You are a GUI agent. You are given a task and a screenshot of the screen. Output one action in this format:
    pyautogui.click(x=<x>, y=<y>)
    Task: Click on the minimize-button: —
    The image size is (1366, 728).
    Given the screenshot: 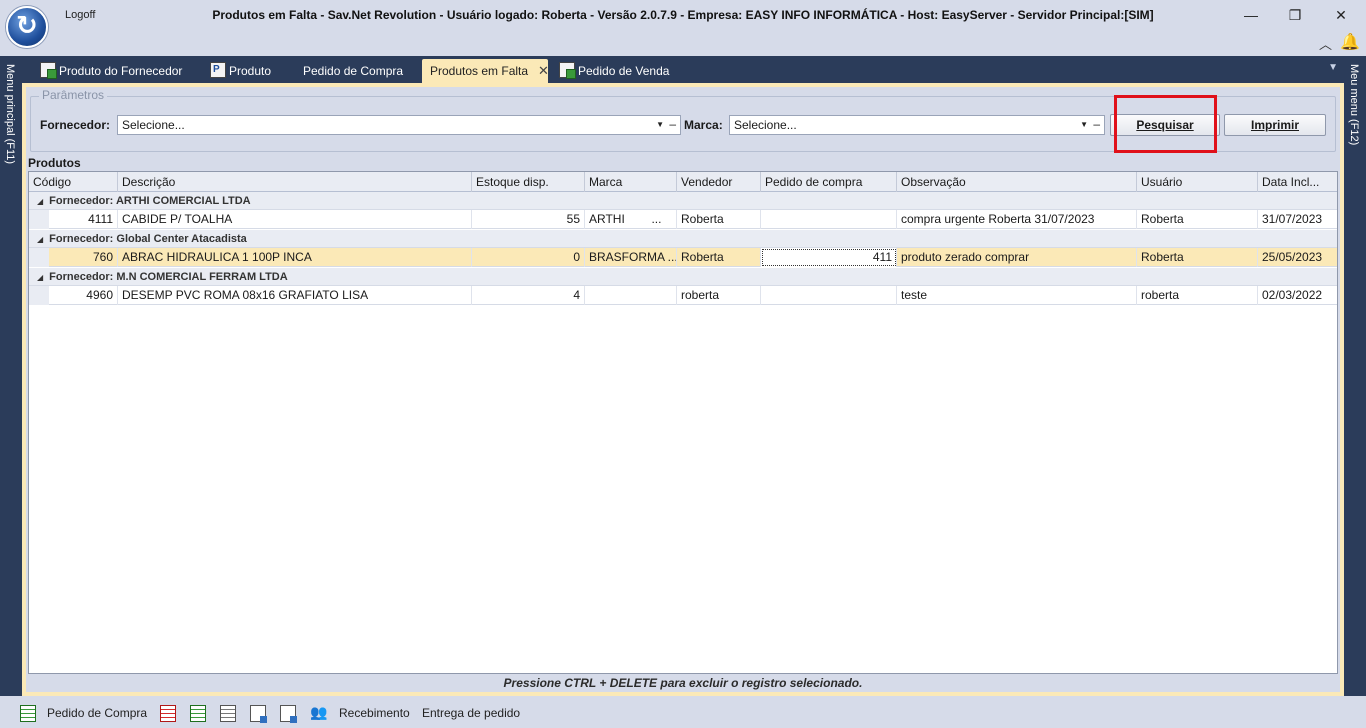 What is the action you would take?
    pyautogui.click(x=1251, y=15)
    